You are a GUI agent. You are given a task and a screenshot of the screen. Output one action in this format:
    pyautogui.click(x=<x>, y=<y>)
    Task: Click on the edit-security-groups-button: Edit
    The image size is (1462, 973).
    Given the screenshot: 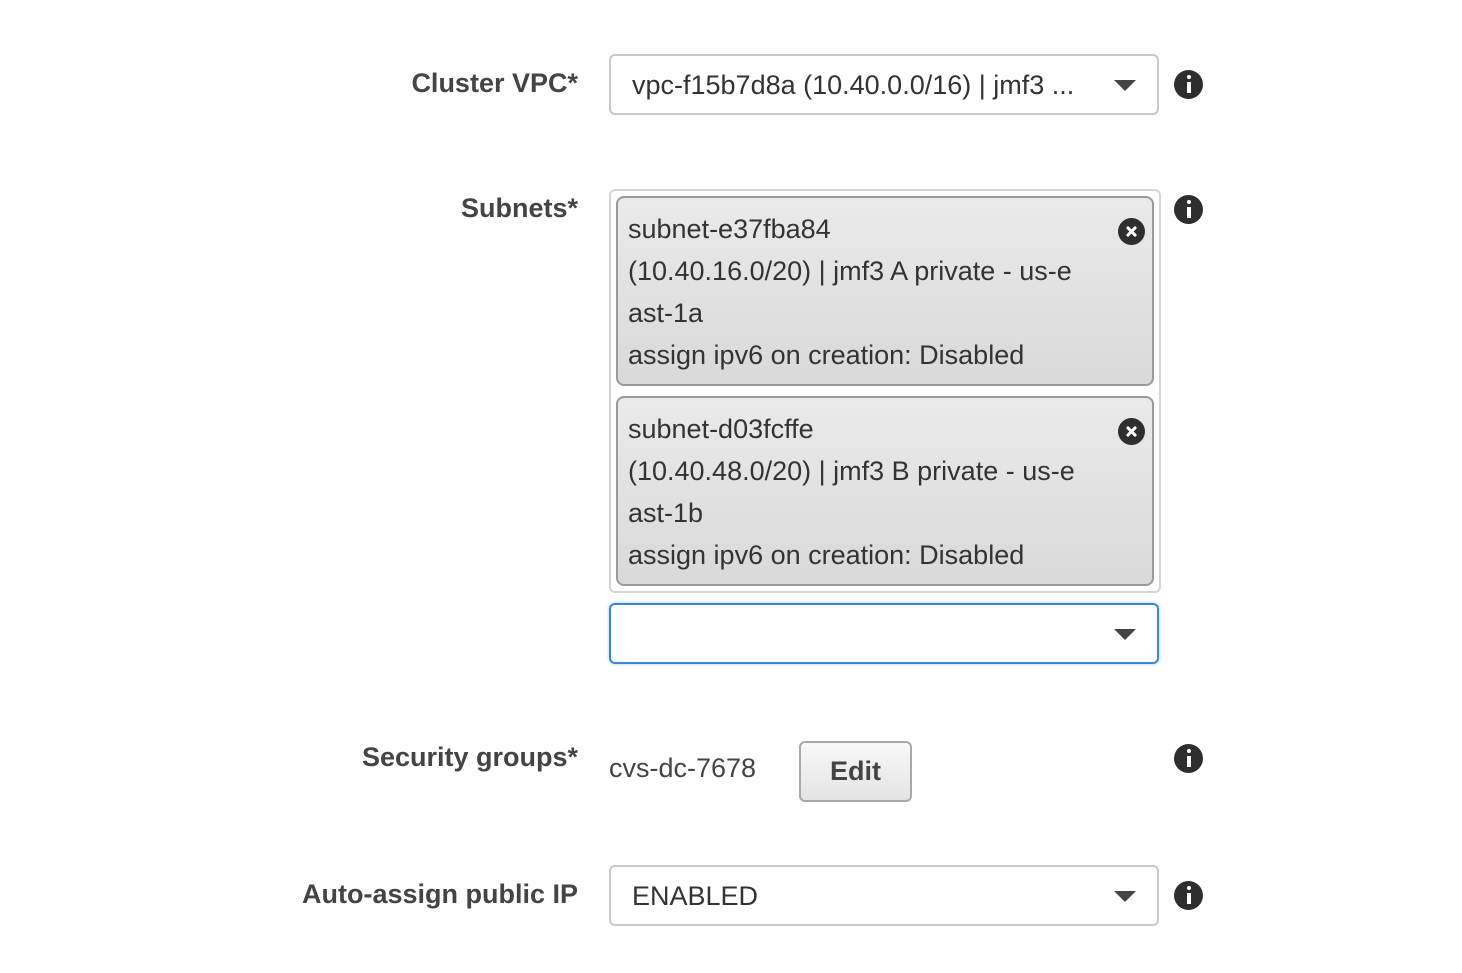 What is the action you would take?
    pyautogui.click(x=855, y=771)
    